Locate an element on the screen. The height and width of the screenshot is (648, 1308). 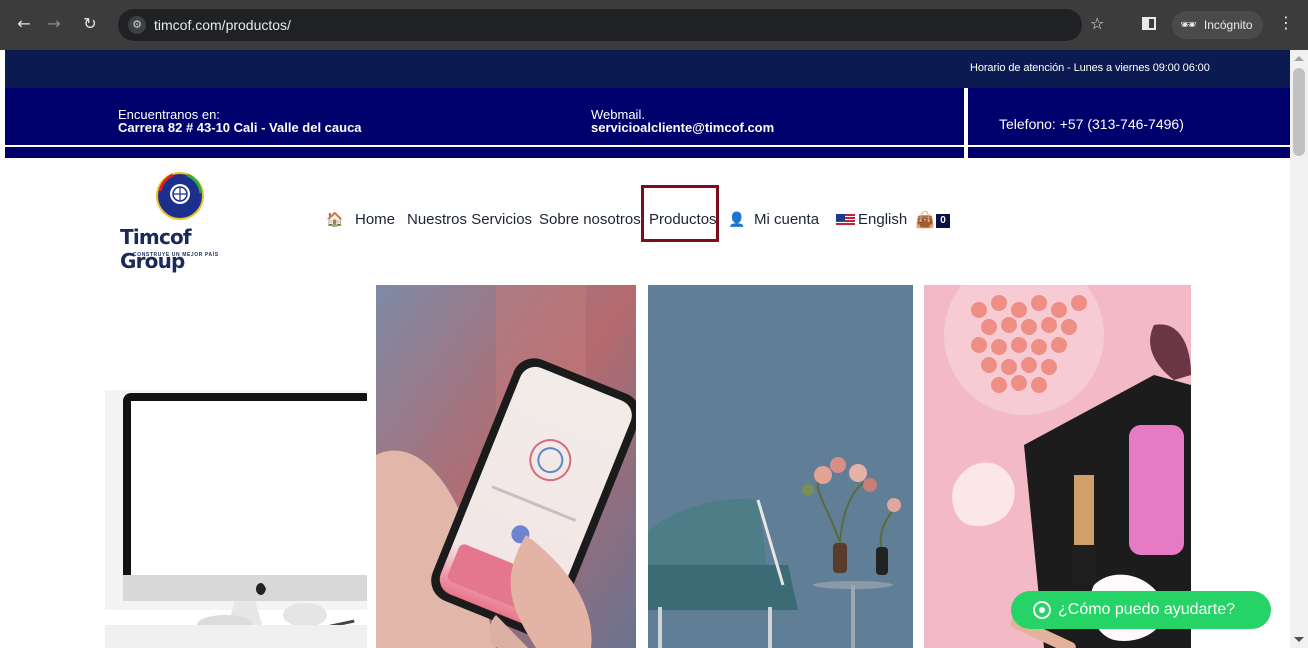
site-logo: Timcof Group CONSTRUYE UN MEJOR PAÍS is located at coordinates (185, 222).